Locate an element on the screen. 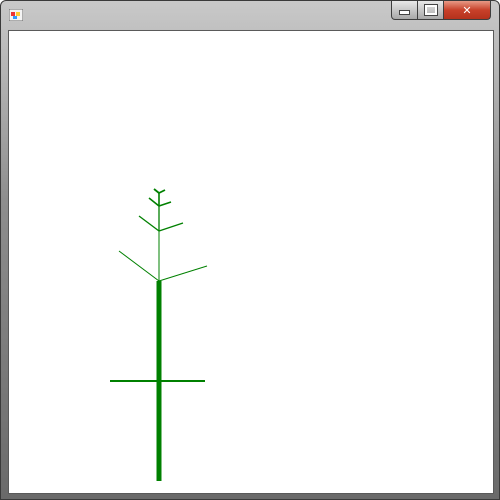 The height and width of the screenshot is (500, 500). minimize-button is located at coordinates (404, 10).